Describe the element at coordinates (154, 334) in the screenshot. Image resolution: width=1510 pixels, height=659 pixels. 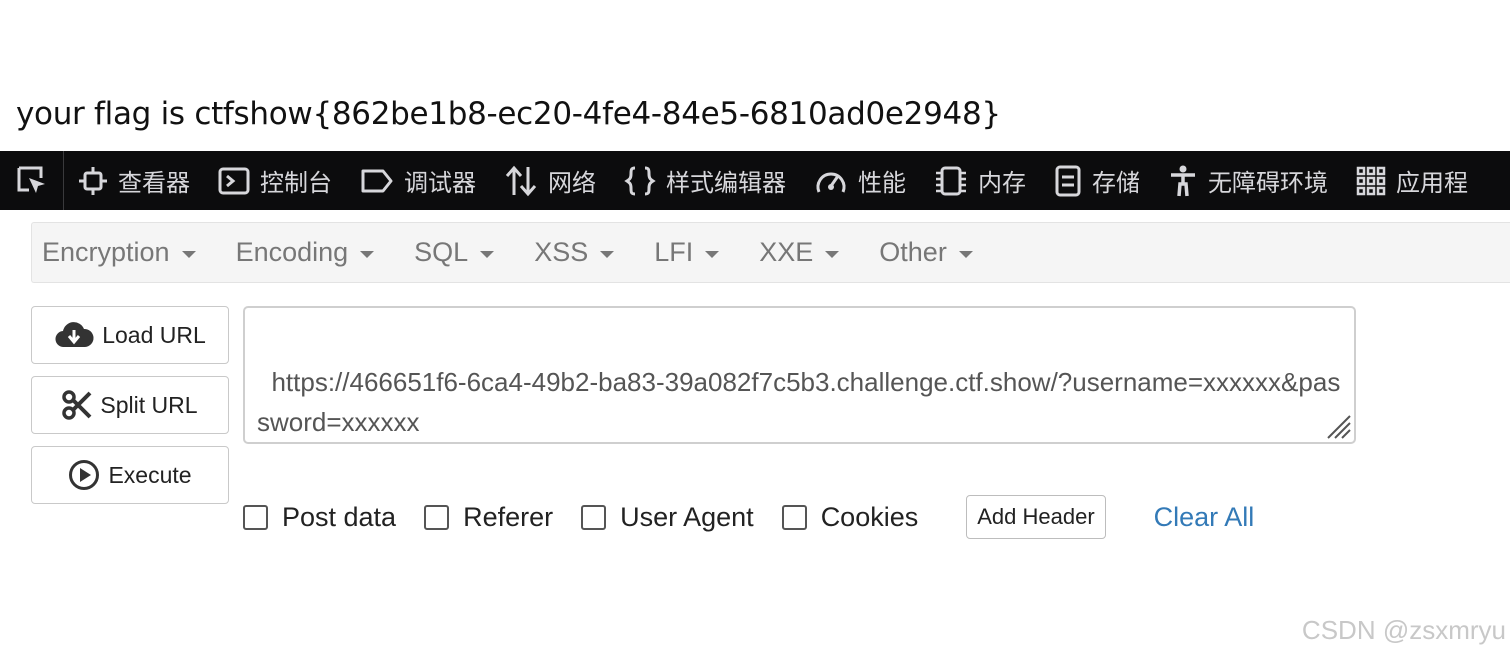
I see `load-url-label: Load URL` at that location.